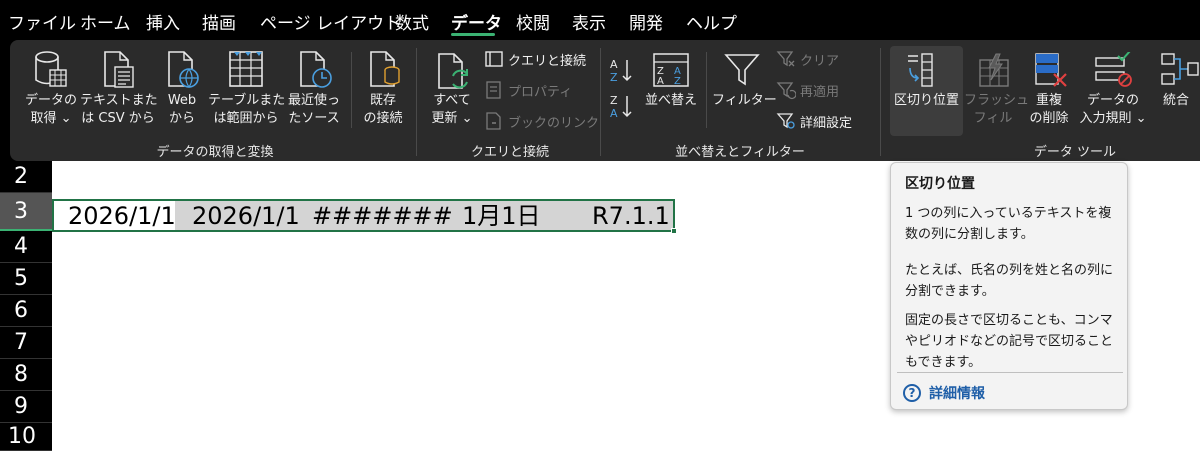  I want to click on workbook-links-label: ブックのリンク, so click(554, 123).